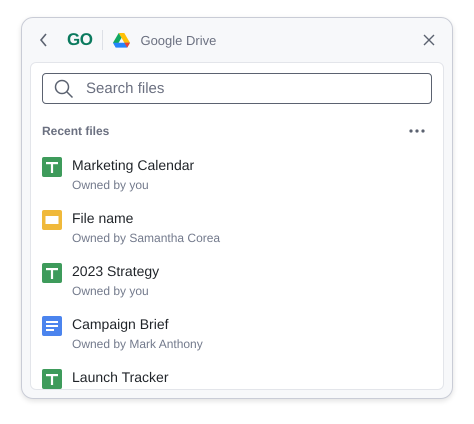 The width and height of the screenshot is (474, 424). What do you see at coordinates (76, 131) in the screenshot?
I see `section-title: Recent files` at bounding box center [76, 131].